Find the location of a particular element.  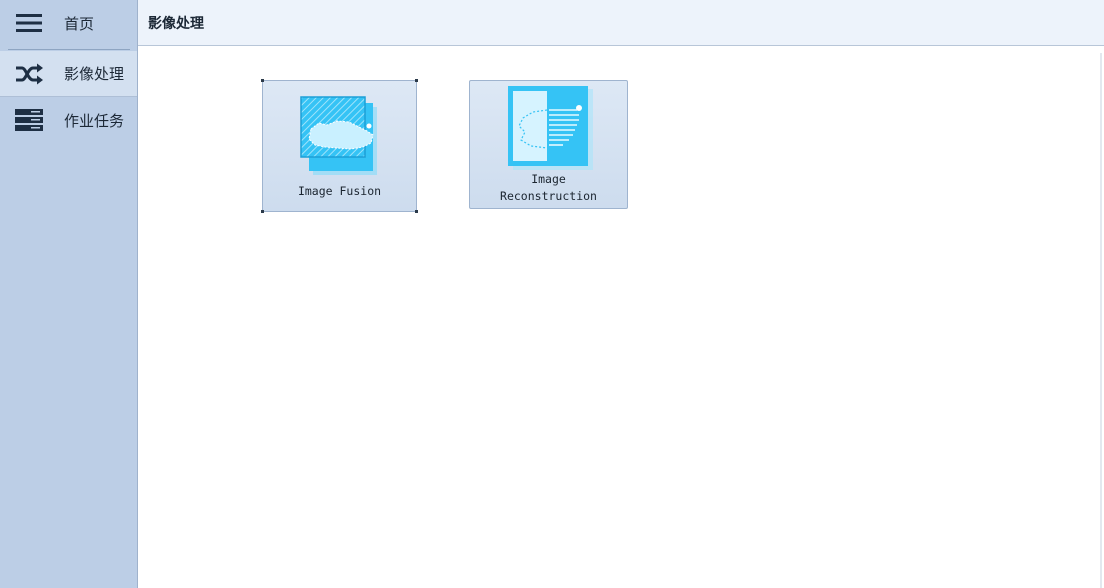

image-reconstruction-icon is located at coordinates (550, 128).